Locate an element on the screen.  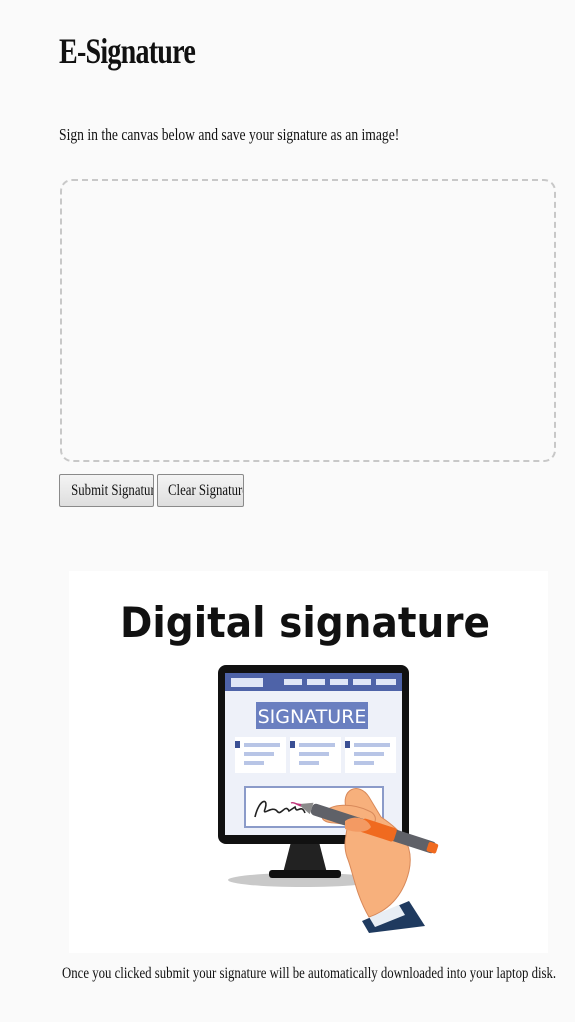
clear-signature-label: Clear Signature is located at coordinates (205, 490).